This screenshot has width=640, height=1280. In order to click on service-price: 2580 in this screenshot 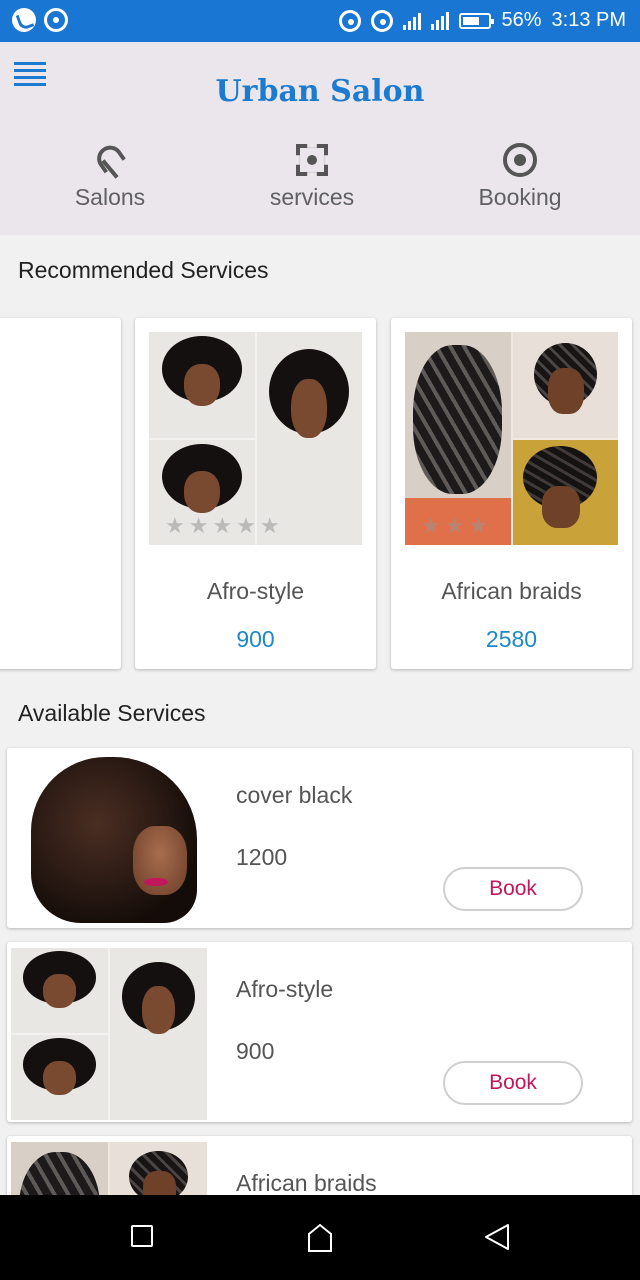, I will do `click(511, 639)`.